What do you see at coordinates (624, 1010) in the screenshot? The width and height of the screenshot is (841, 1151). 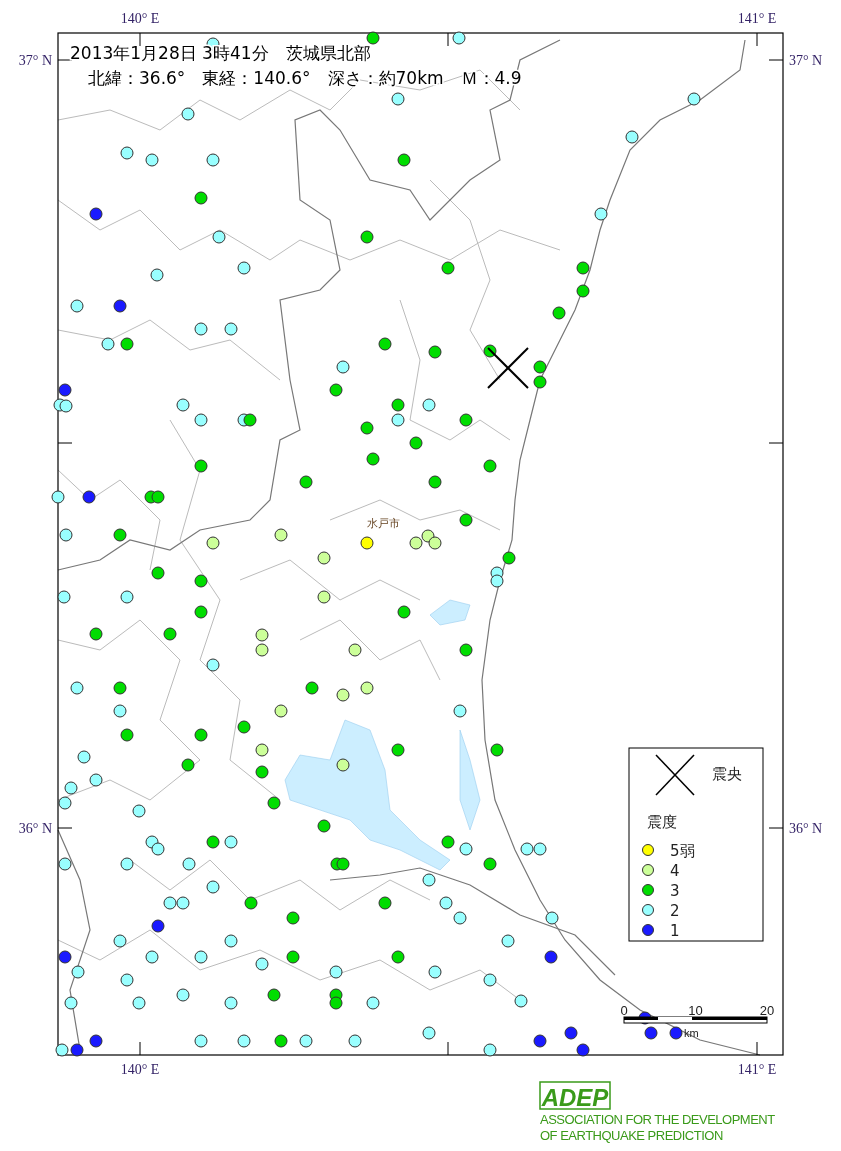 I see `scale-tick: 0` at bounding box center [624, 1010].